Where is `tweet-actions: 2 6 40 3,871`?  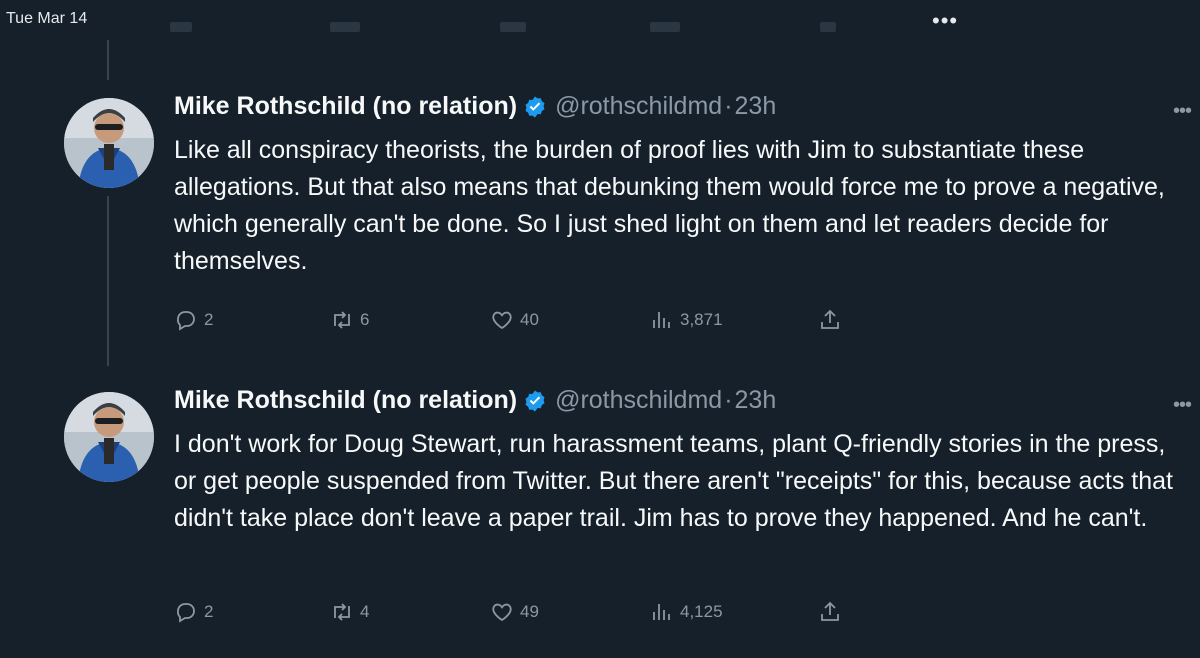 tweet-actions: 2 6 40 3,871 is located at coordinates (514, 322).